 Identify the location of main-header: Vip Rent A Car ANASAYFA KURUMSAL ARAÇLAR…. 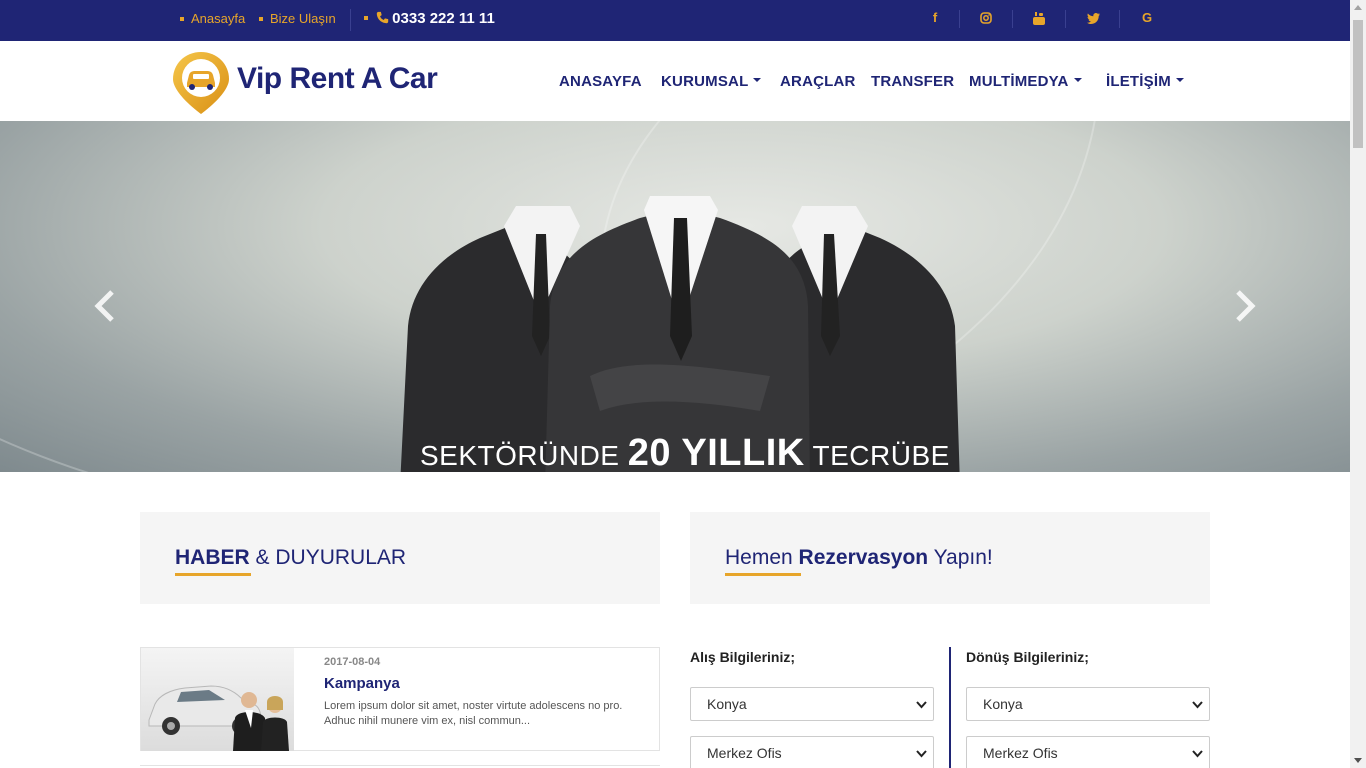
(675, 81).